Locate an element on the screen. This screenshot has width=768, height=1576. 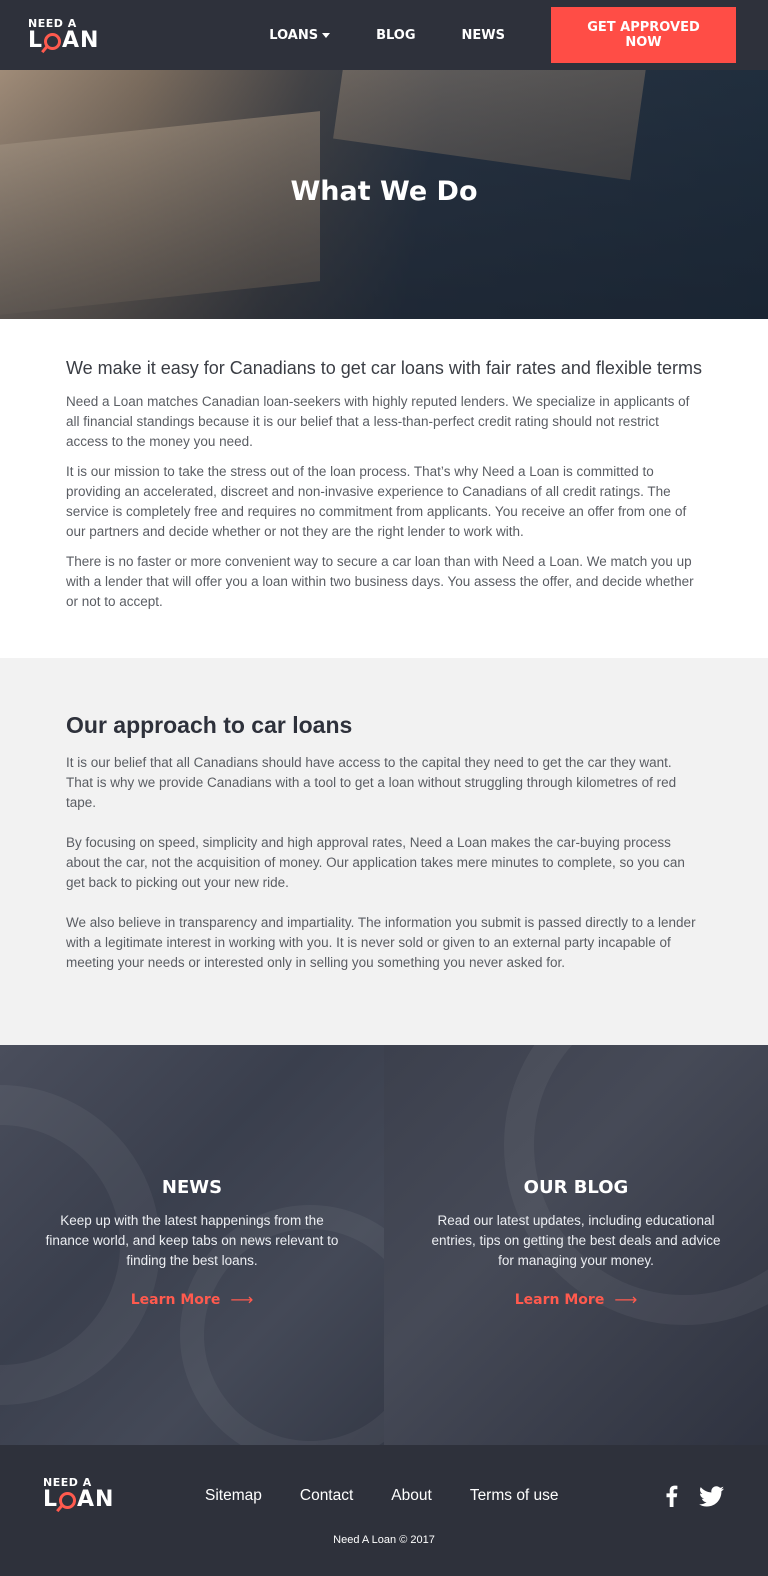
nav-blog-label: BLOG is located at coordinates (396, 35).